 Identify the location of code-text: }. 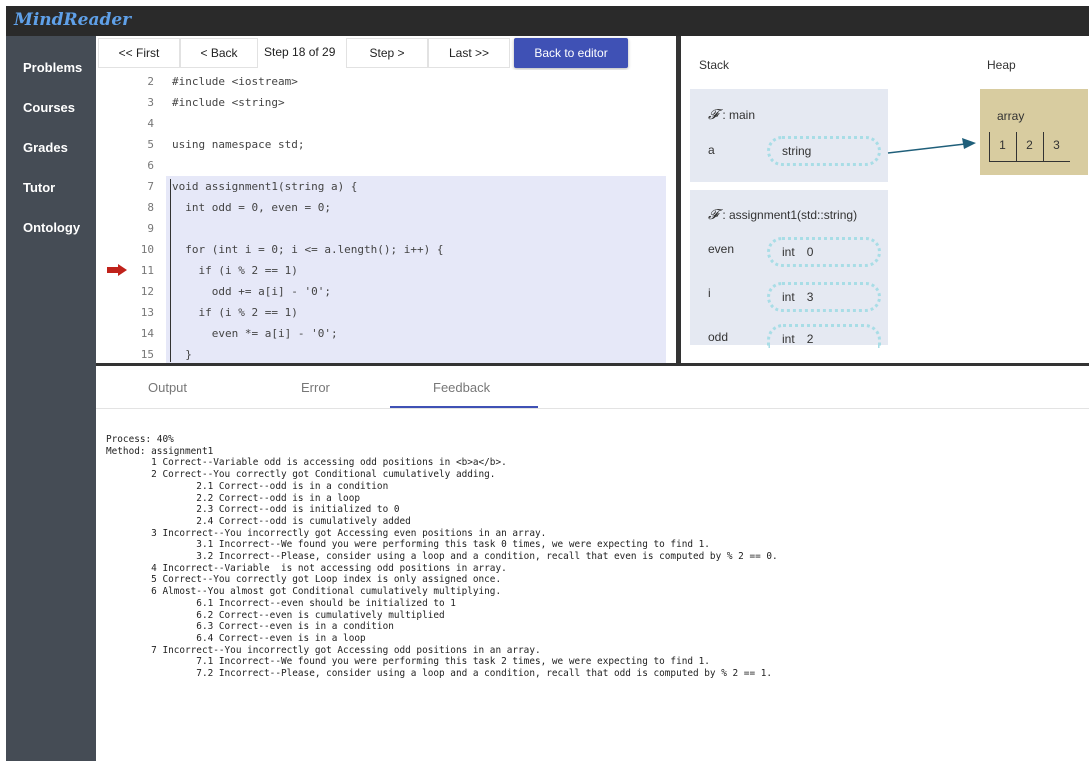
(182, 354).